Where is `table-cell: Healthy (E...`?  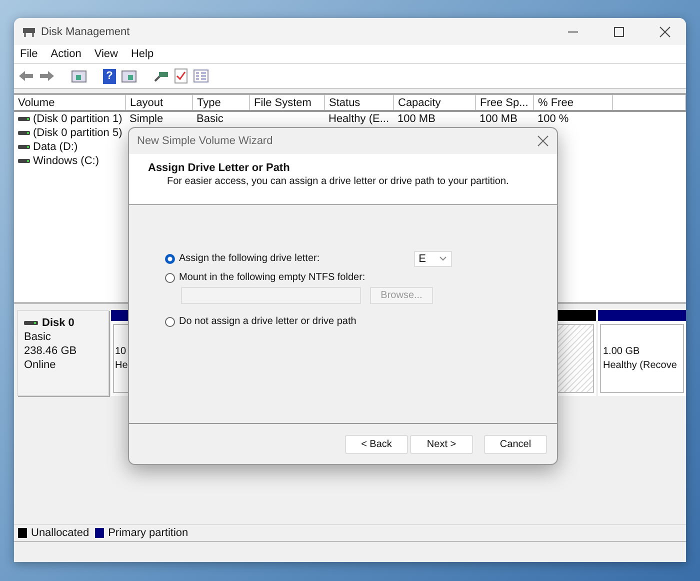 table-cell: Healthy (E... is located at coordinates (359, 119).